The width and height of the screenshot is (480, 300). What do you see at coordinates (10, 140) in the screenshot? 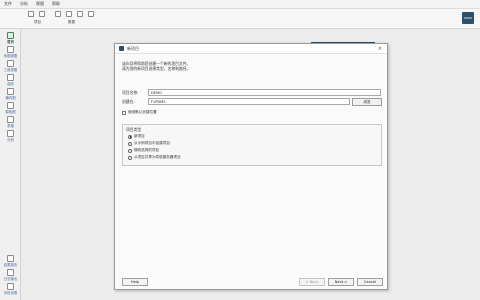
I see `sidebar-item-label: 分析` at bounding box center [10, 140].